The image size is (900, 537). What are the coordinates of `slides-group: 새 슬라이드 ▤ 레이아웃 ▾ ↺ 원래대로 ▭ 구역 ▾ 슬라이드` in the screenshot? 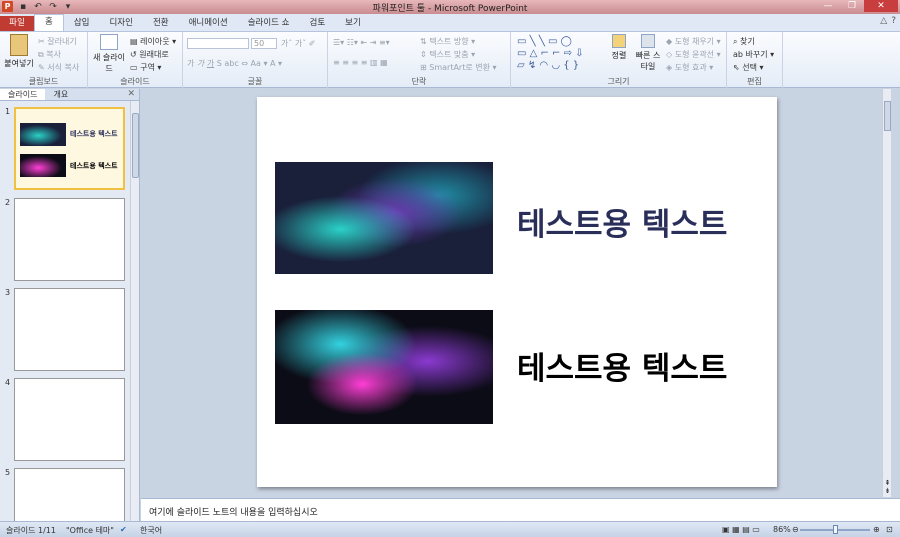 It's located at (135, 60).